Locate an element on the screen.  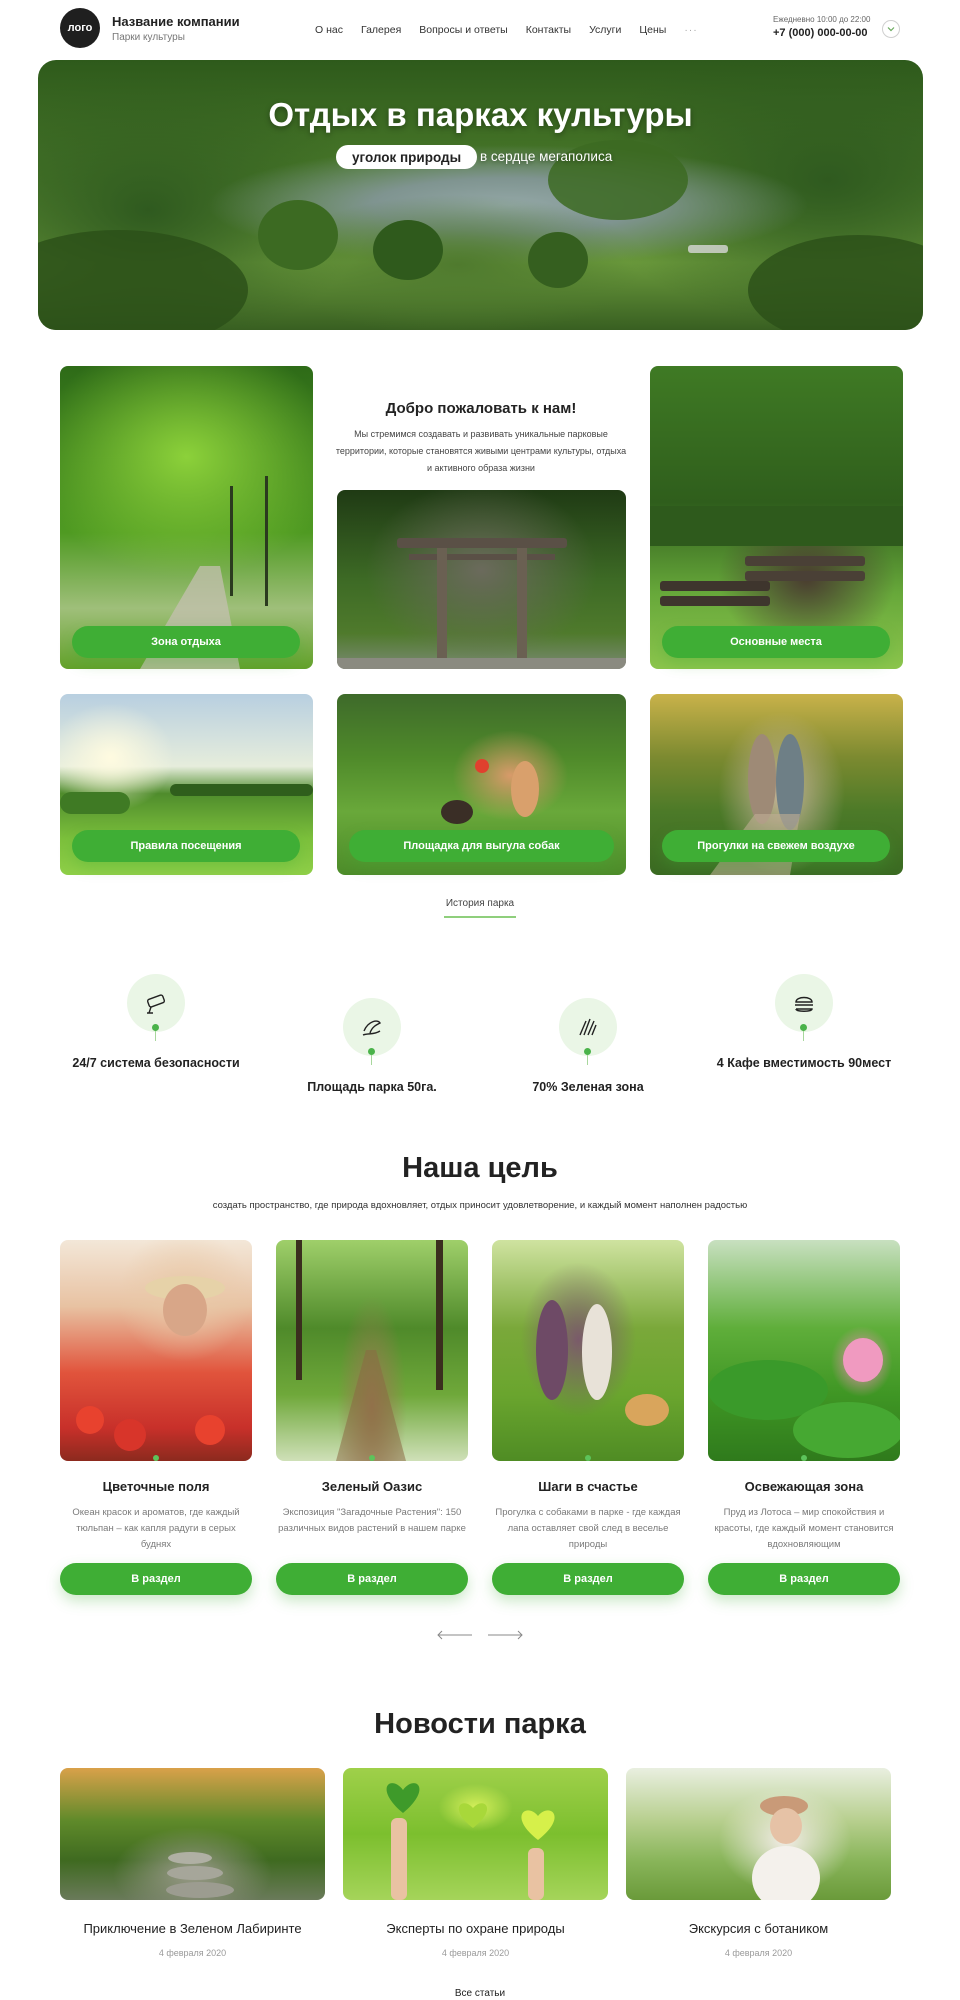
nav-item-contacts: Контакты is located at coordinates (548, 30).